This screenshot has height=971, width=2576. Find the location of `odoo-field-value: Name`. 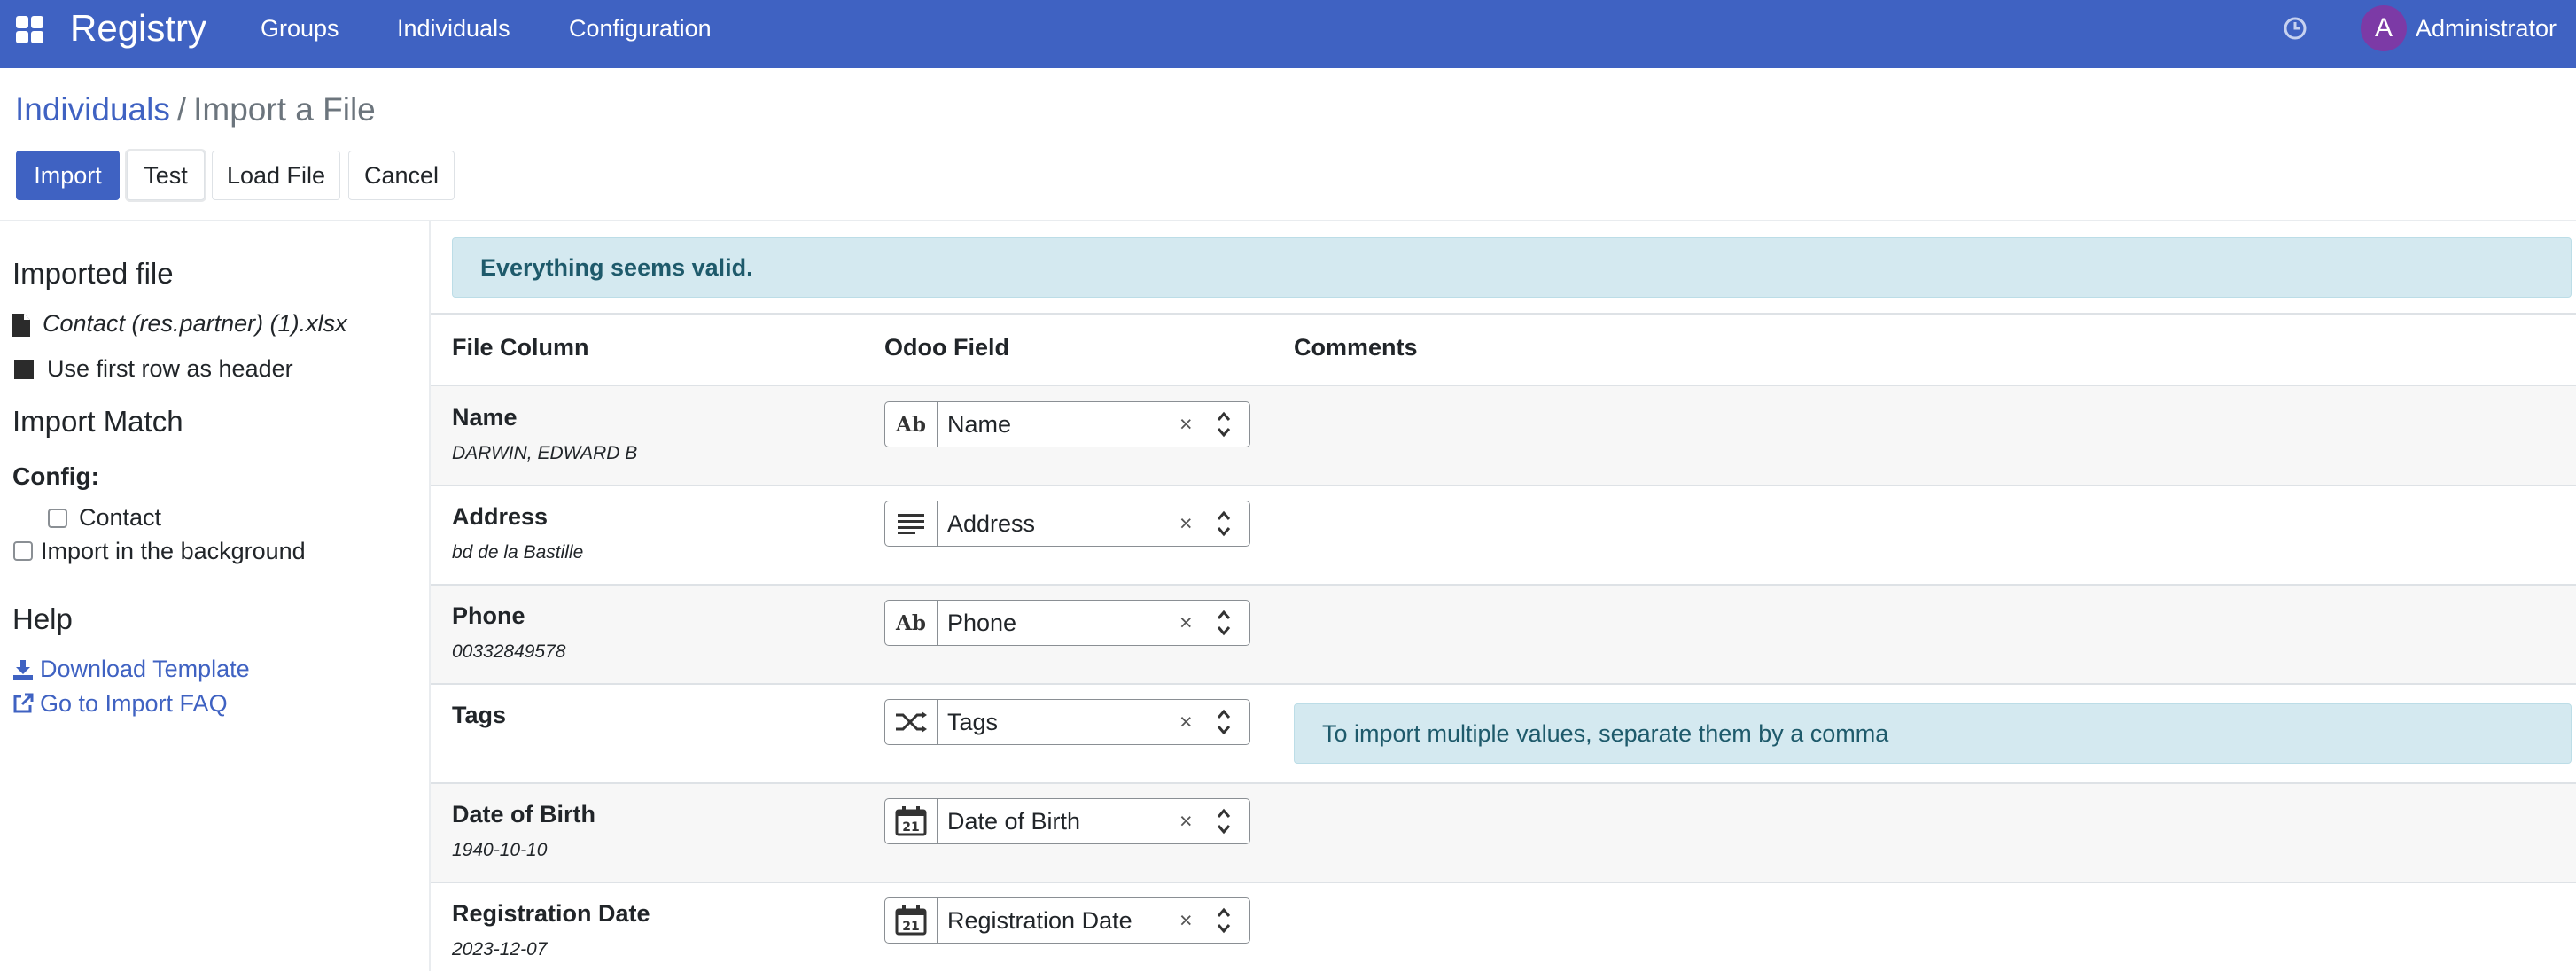

odoo-field-value: Name is located at coordinates (979, 424).